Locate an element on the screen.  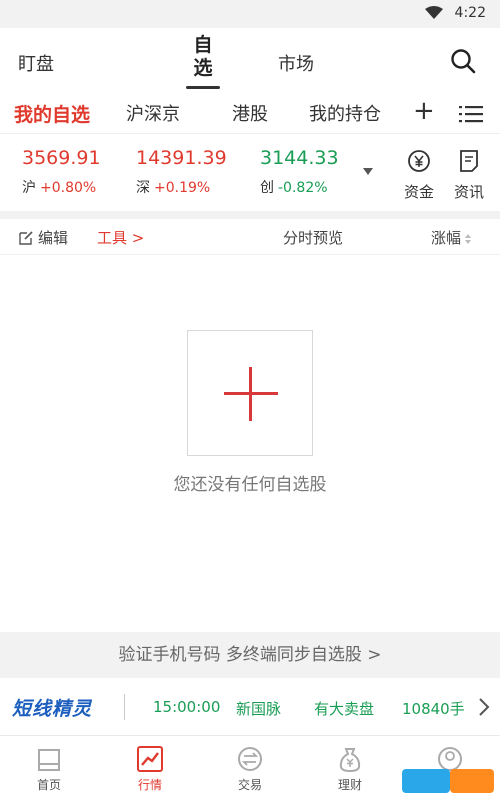
status-time: 4:22 is located at coordinates (470, 13).